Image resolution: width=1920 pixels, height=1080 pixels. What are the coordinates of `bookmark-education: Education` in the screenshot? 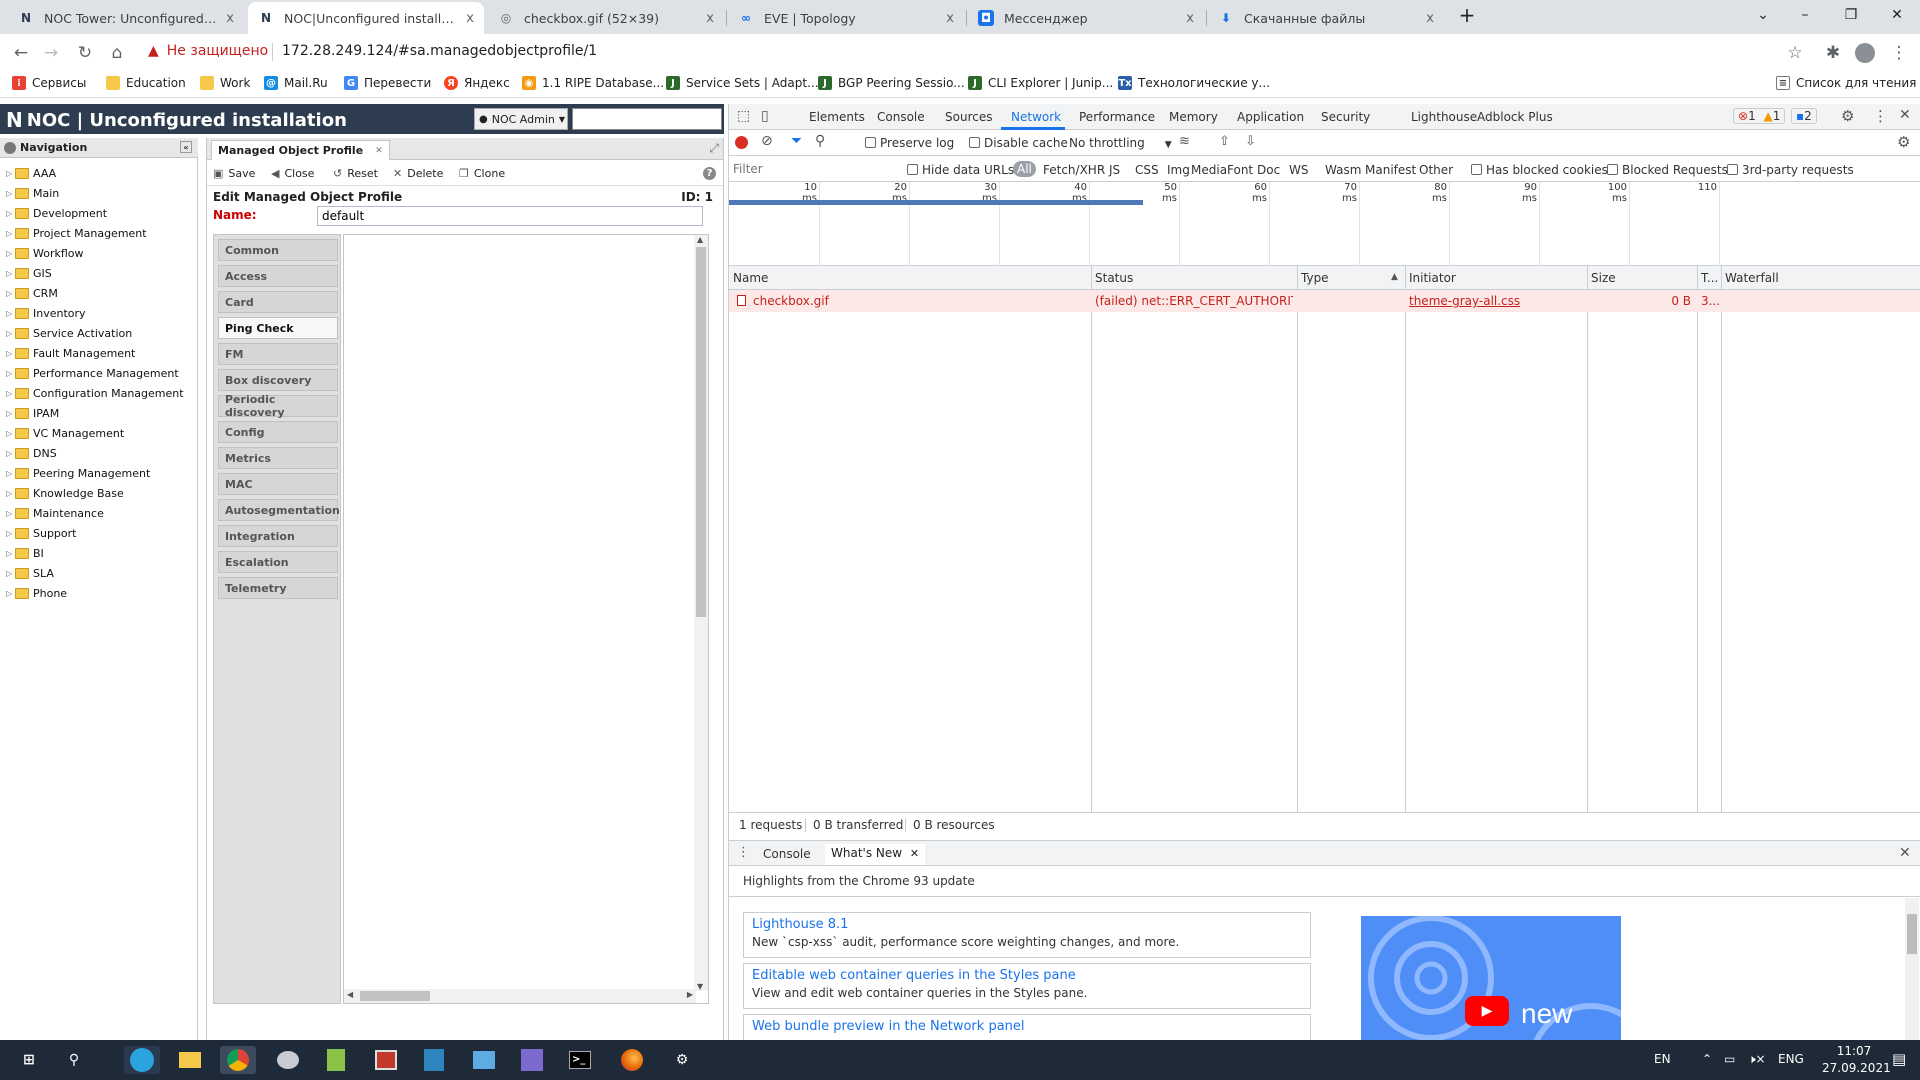 It's located at (146, 83).